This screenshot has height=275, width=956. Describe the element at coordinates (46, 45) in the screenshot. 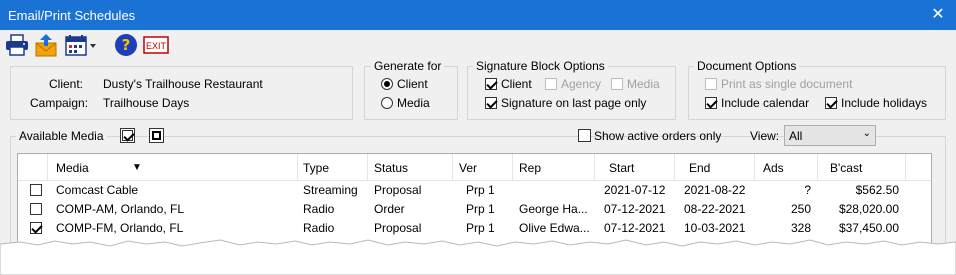

I see `email-export-icon` at that location.